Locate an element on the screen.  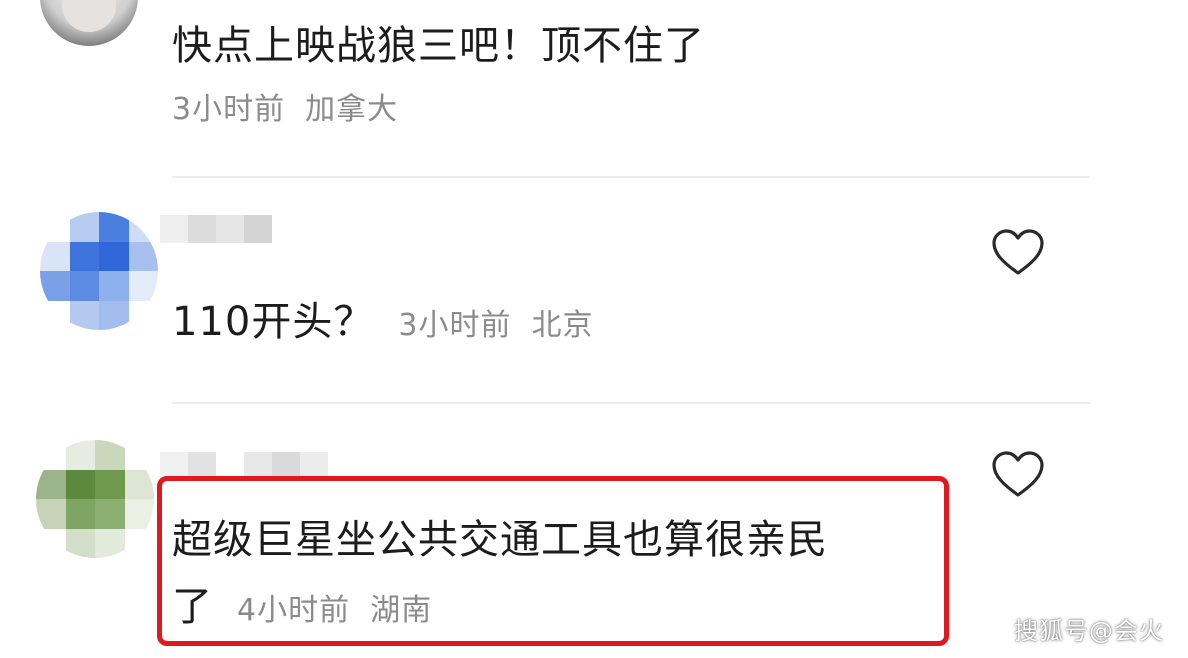
comment-meta: 3小时前 加拿大 is located at coordinates (285, 106).